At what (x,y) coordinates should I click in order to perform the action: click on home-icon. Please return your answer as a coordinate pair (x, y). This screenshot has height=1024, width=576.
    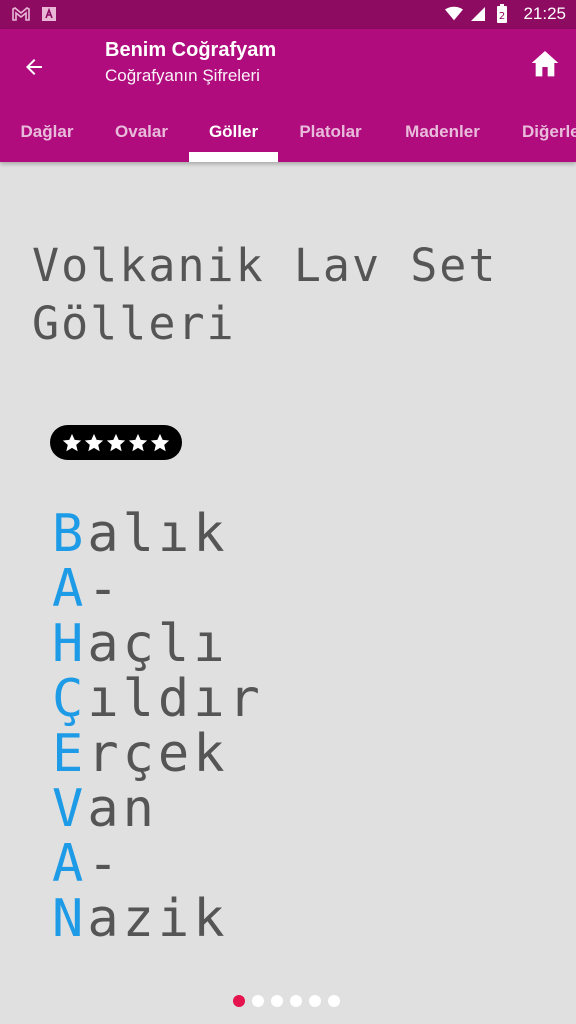
    Looking at the image, I should click on (545, 64).